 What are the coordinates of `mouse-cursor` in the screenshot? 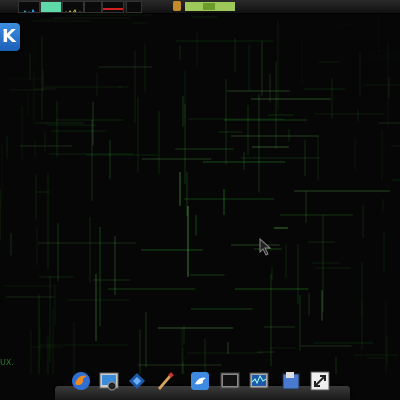 It's located at (265, 247).